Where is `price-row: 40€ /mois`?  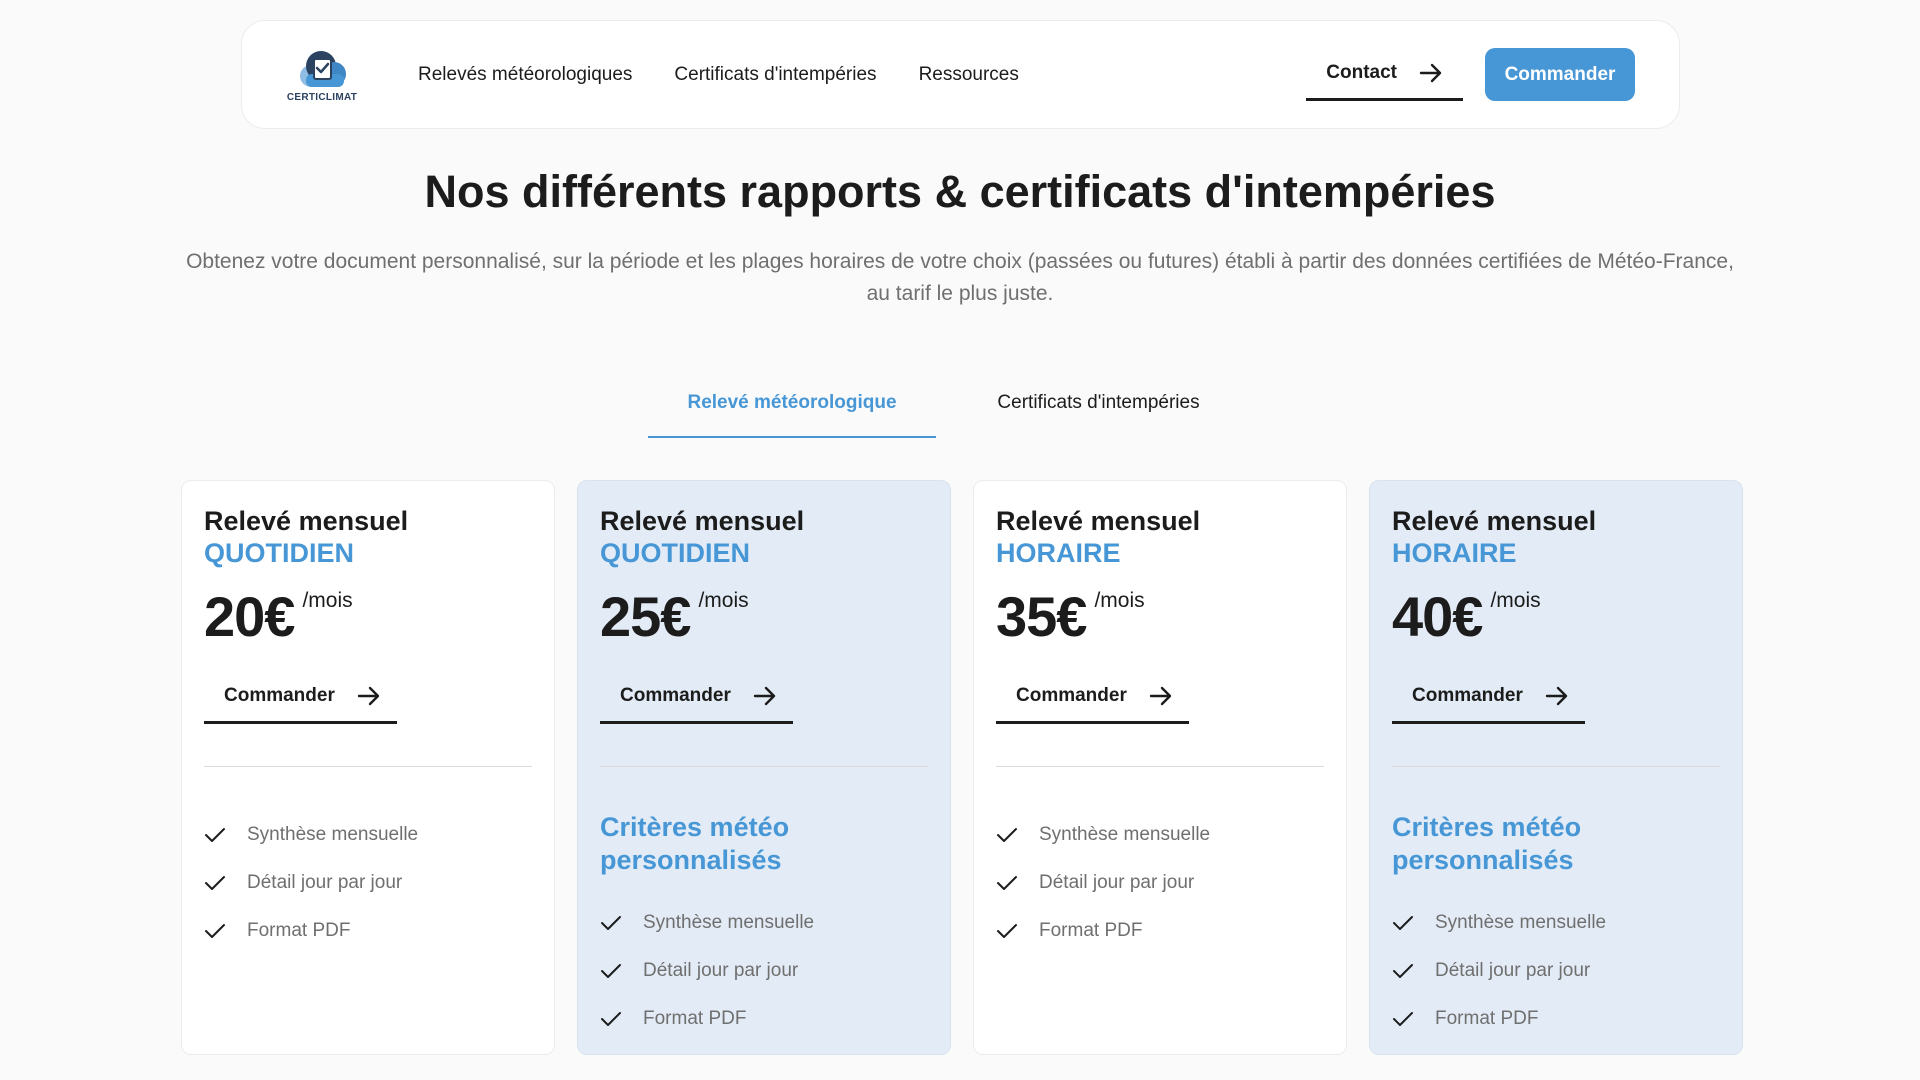 price-row: 40€ /mois is located at coordinates (1556, 617).